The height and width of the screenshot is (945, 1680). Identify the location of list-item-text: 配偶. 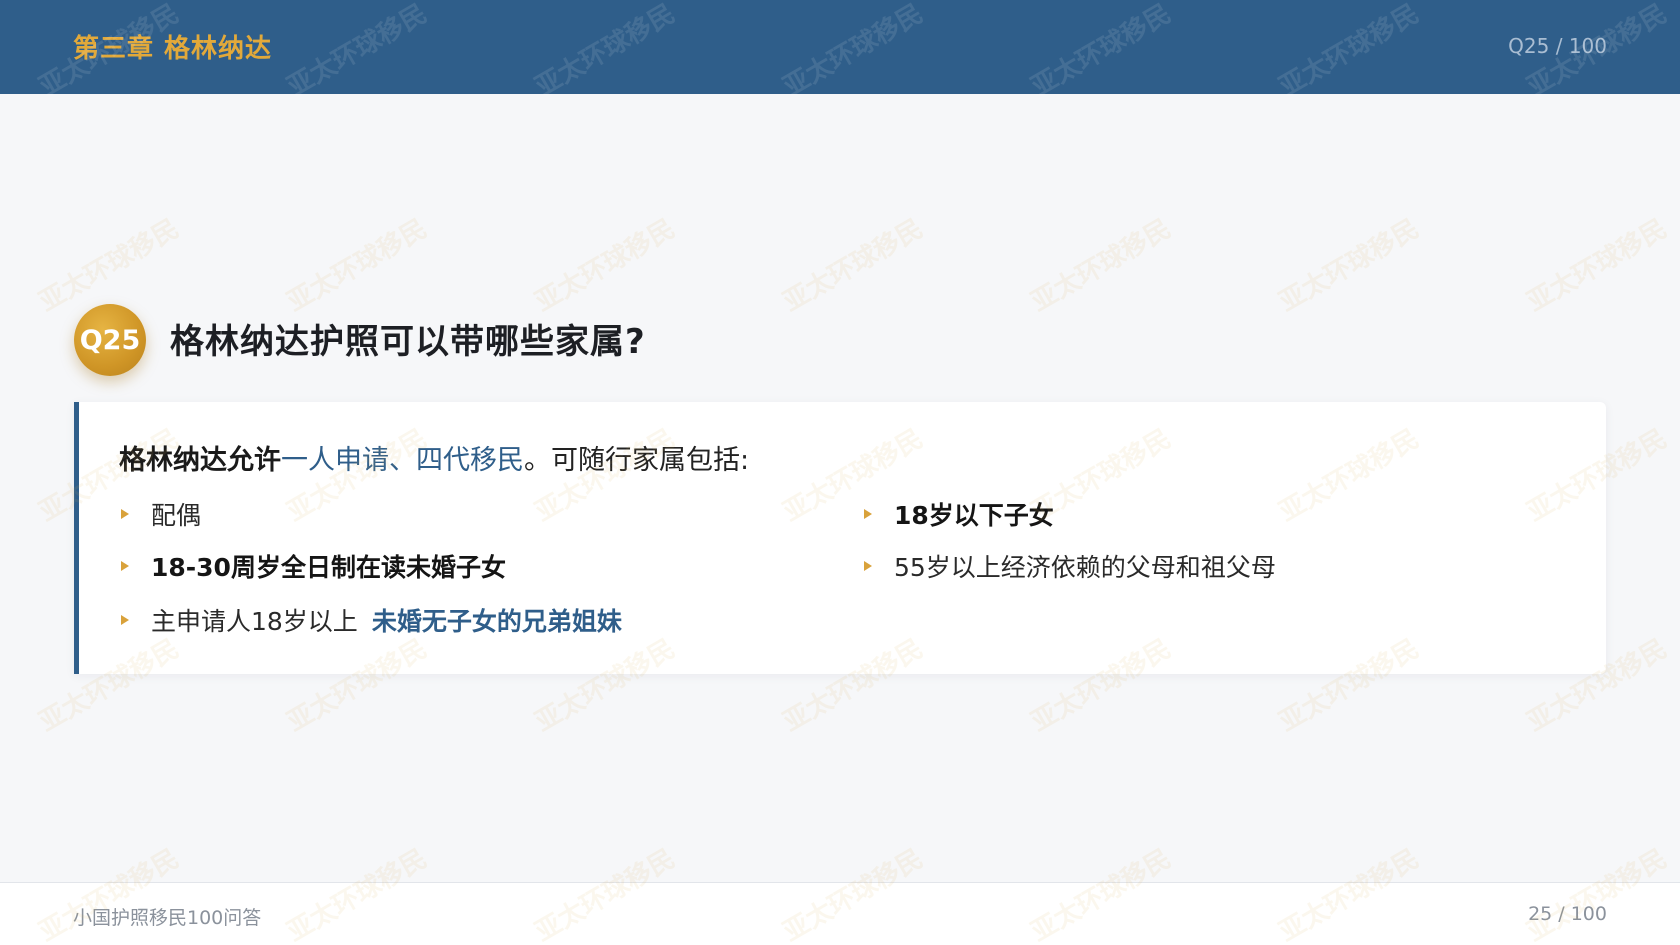
(176, 515).